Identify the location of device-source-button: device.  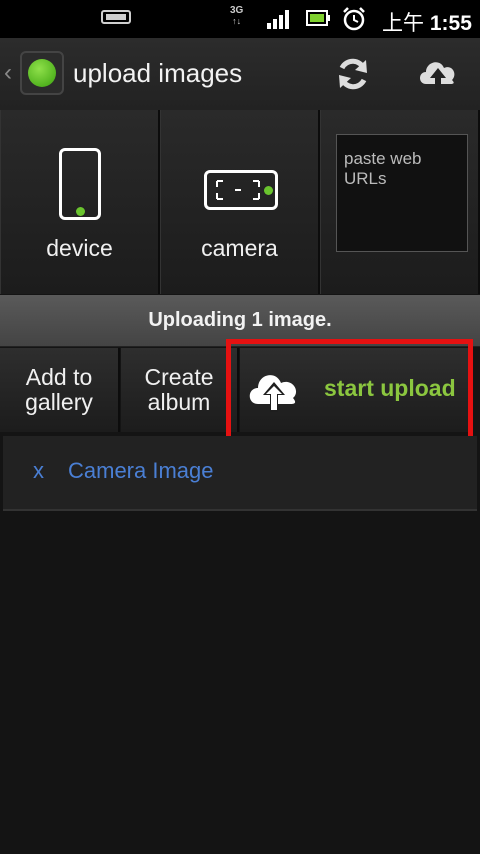
(80, 202).